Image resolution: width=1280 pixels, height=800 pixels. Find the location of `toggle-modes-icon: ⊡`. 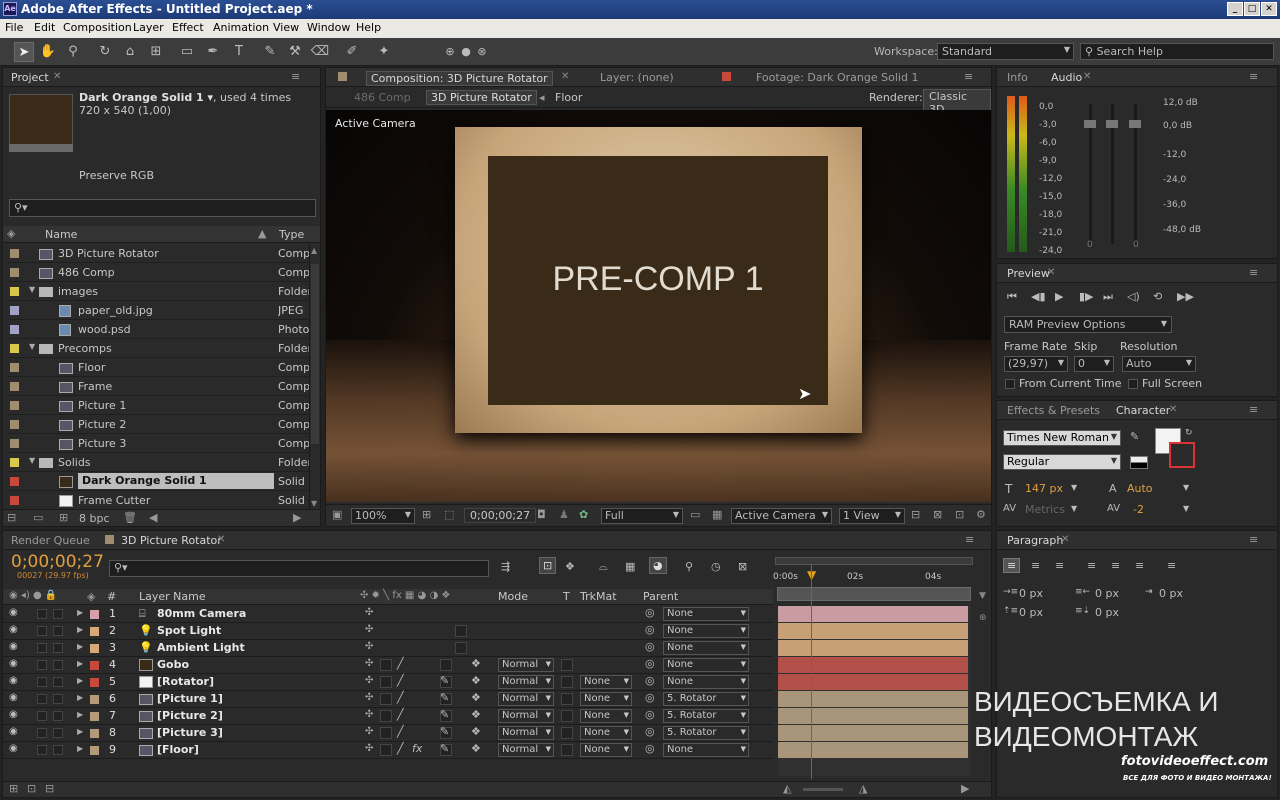

toggle-modes-icon: ⊡ is located at coordinates (31, 788).